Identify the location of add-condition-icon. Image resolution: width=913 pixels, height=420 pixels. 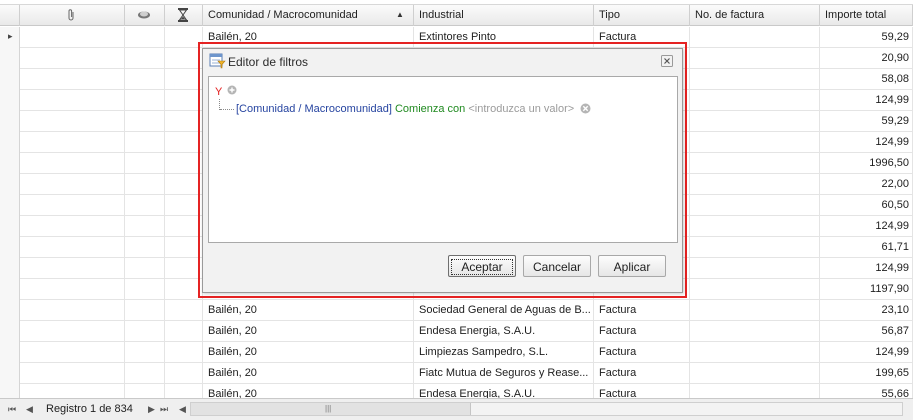
(232, 90).